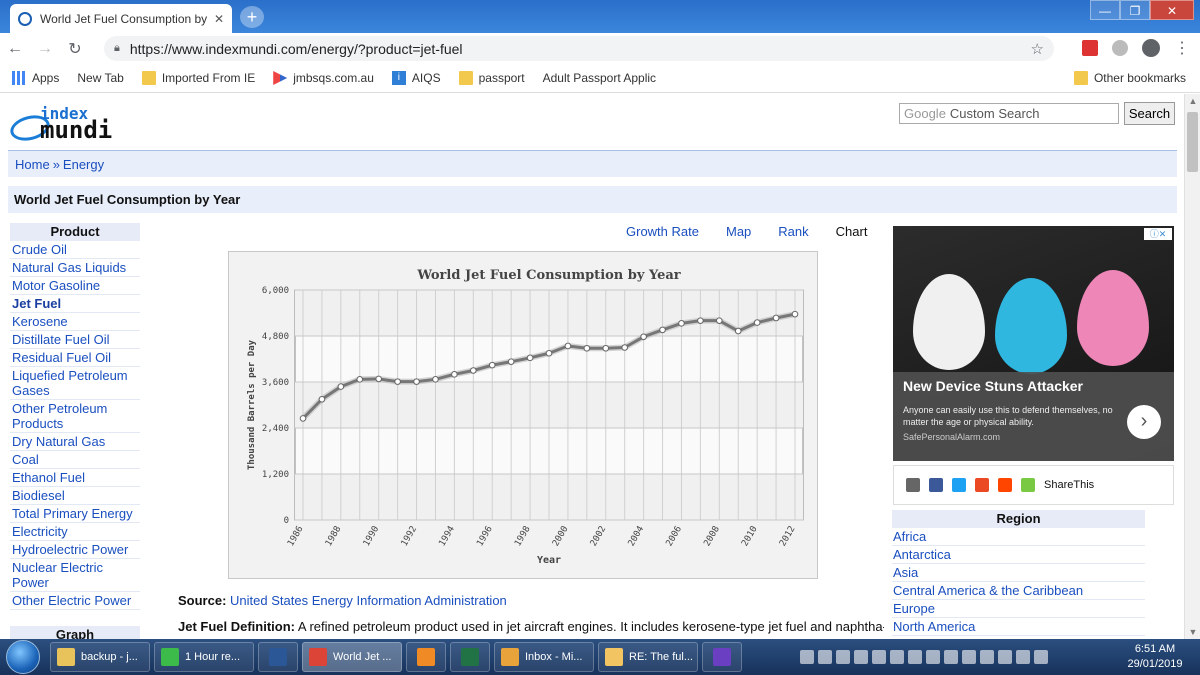 Image resolution: width=1200 pixels, height=675 pixels. Describe the element at coordinates (1069, 485) in the screenshot. I see `sharethis-label: ShareThis` at that location.